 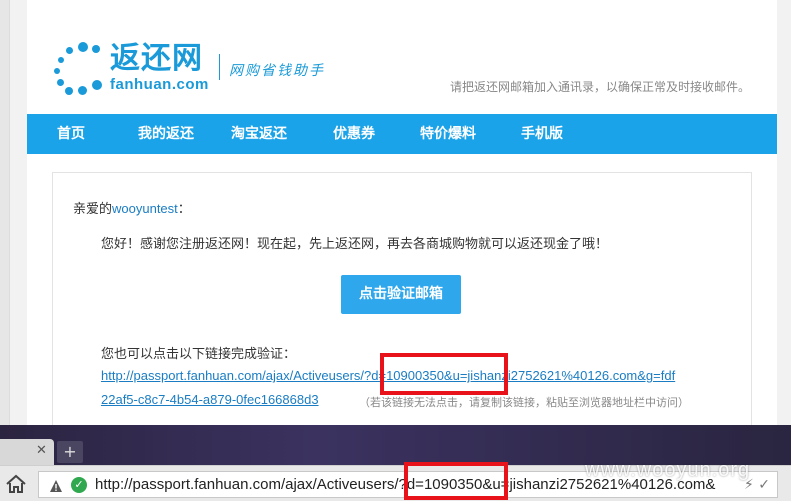 I want to click on link-hint: （若该链接无法点击，请复制该链接，粘贴至浏览器地址栏中访问）, so click(x=524, y=402).